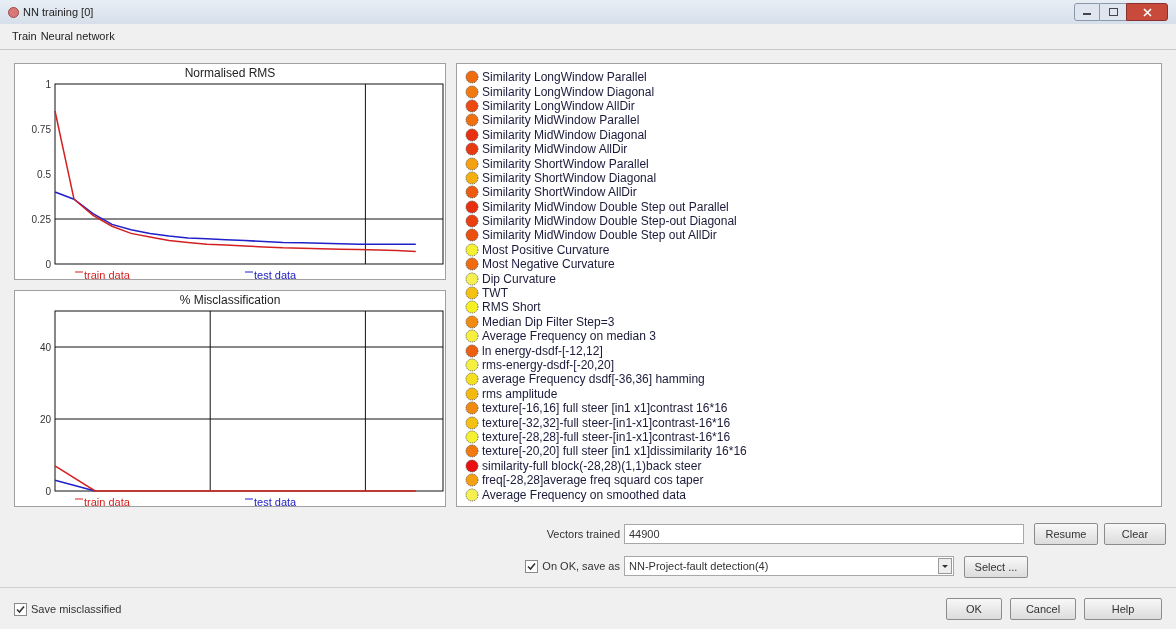  What do you see at coordinates (592, 465) in the screenshot?
I see `attribute-name: similarity-full block(-28,28)(1,1)back steer` at bounding box center [592, 465].